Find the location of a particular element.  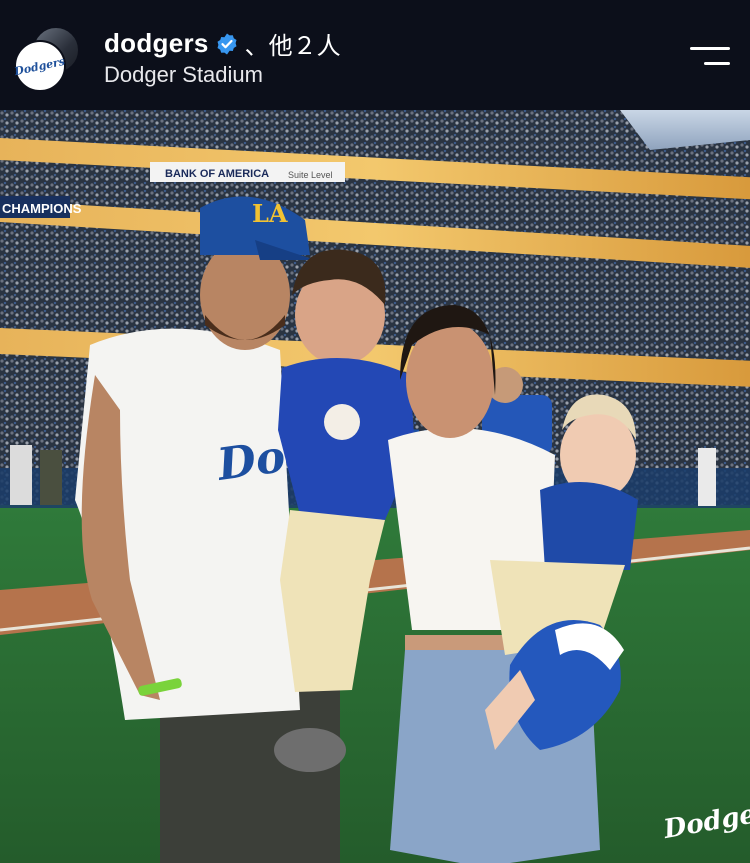

champions-text: CHAMPIONS is located at coordinates (42, 208).